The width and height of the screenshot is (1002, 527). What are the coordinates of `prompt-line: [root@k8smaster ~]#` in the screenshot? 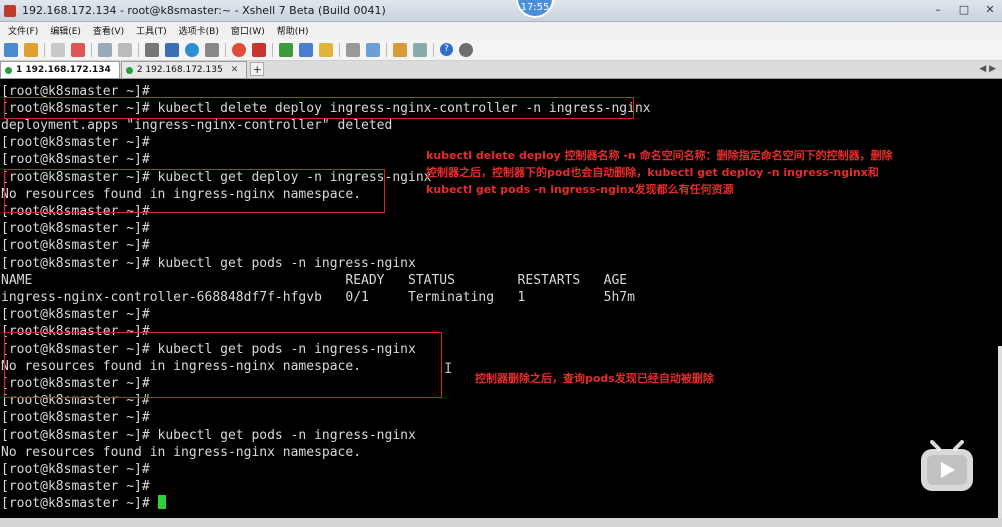 It's located at (83, 503).